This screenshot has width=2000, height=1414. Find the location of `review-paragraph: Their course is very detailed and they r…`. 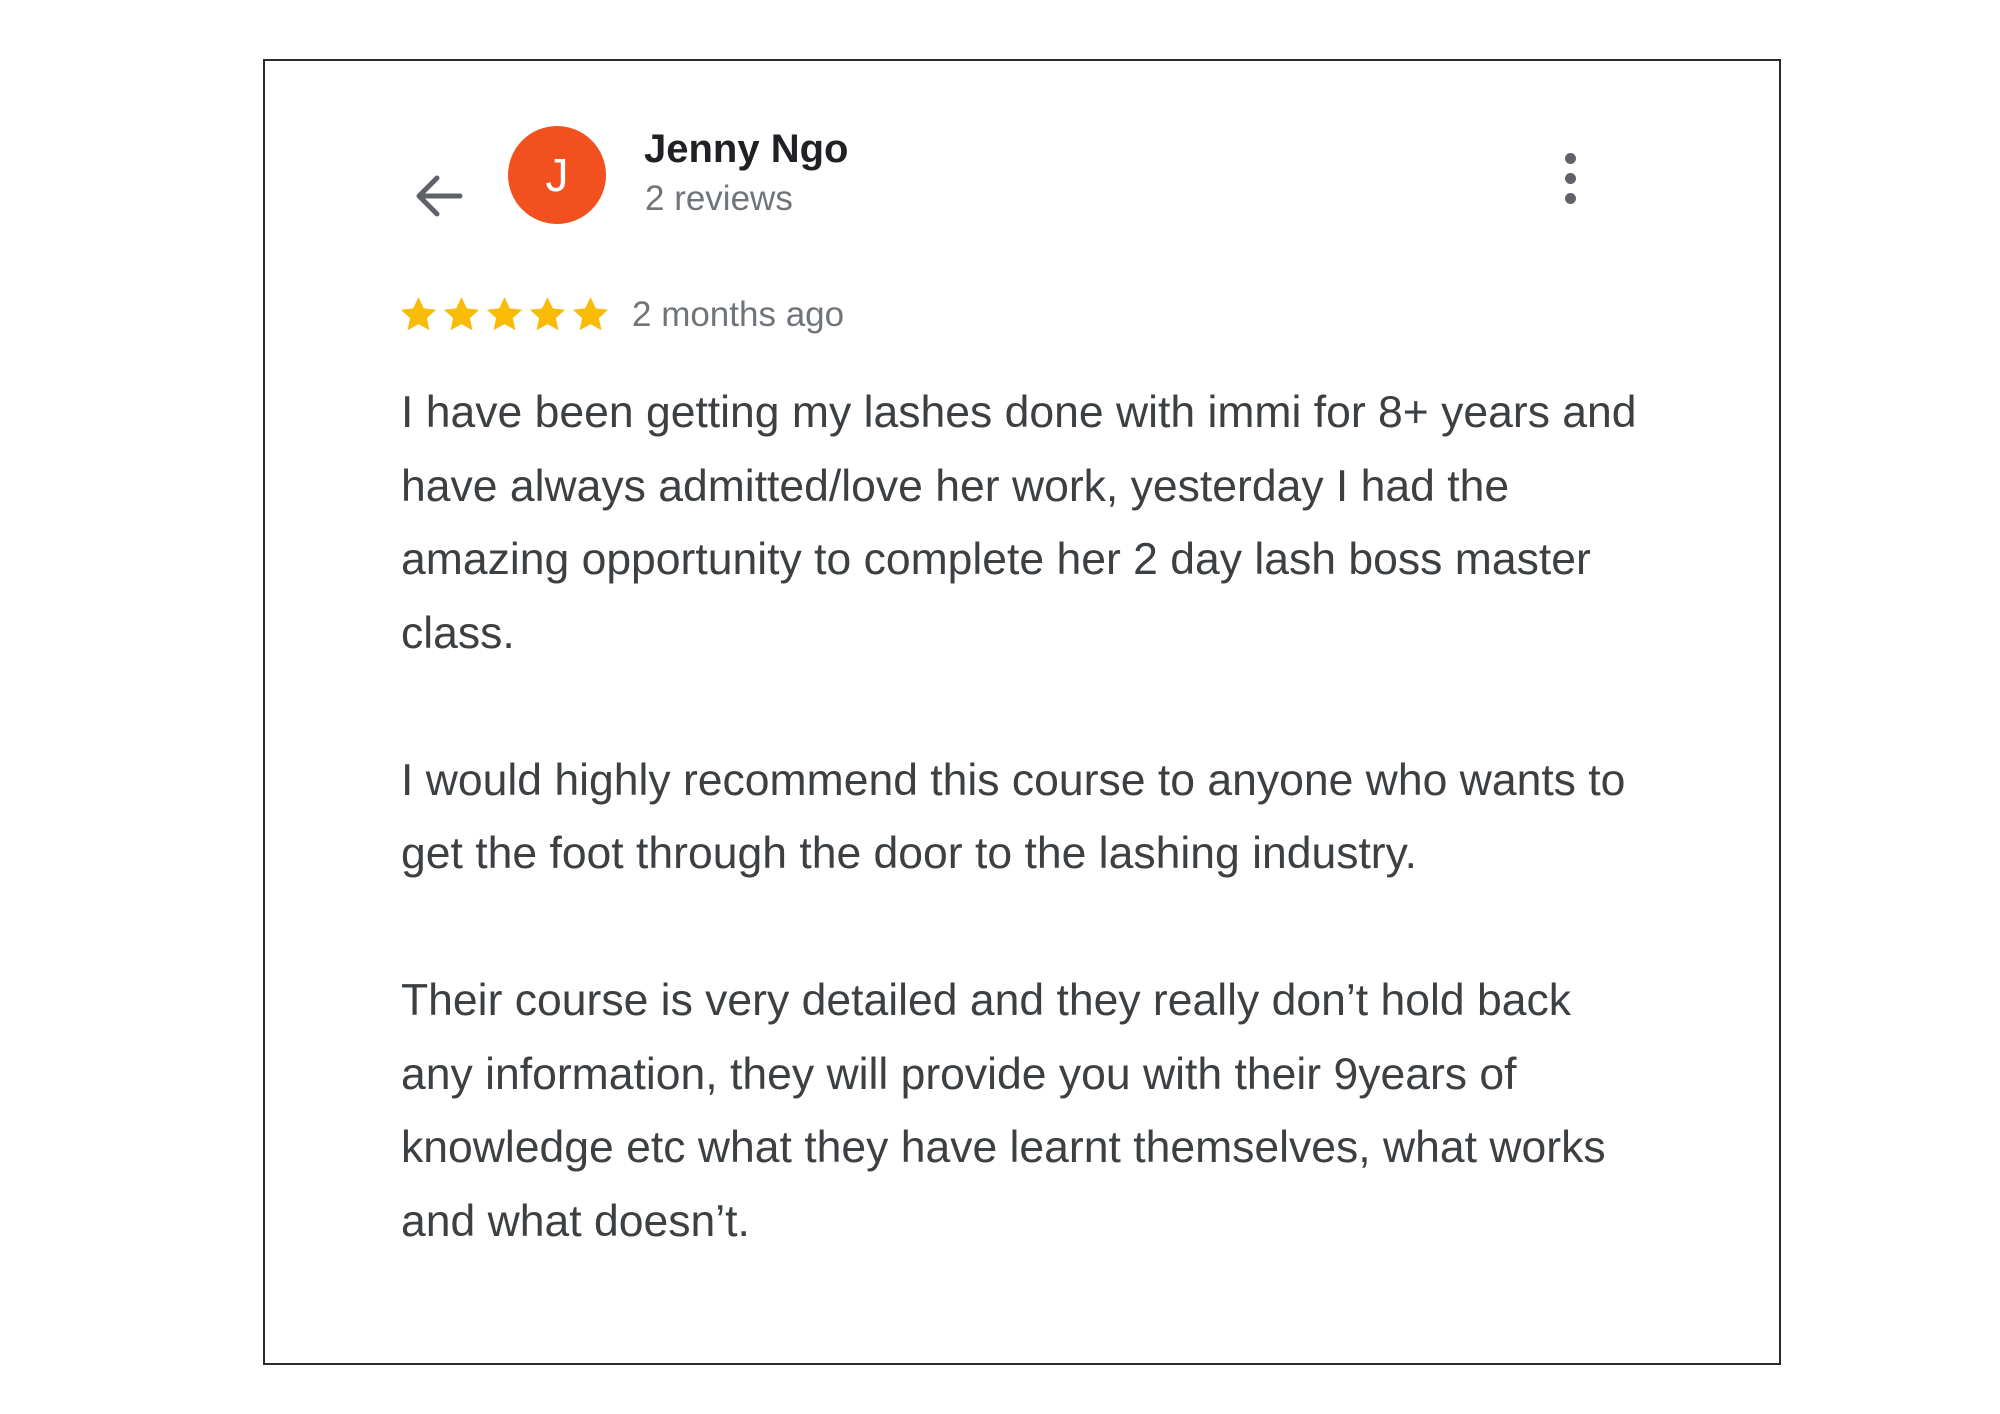

review-paragraph: Their course is very detailed and they r… is located at coordinates (1003, 1111).